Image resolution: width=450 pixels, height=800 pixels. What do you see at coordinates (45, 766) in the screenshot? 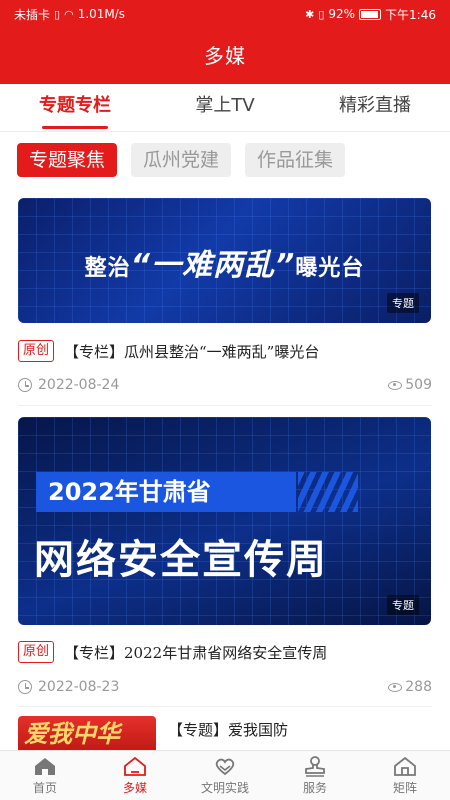
I see `home-icon` at bounding box center [45, 766].